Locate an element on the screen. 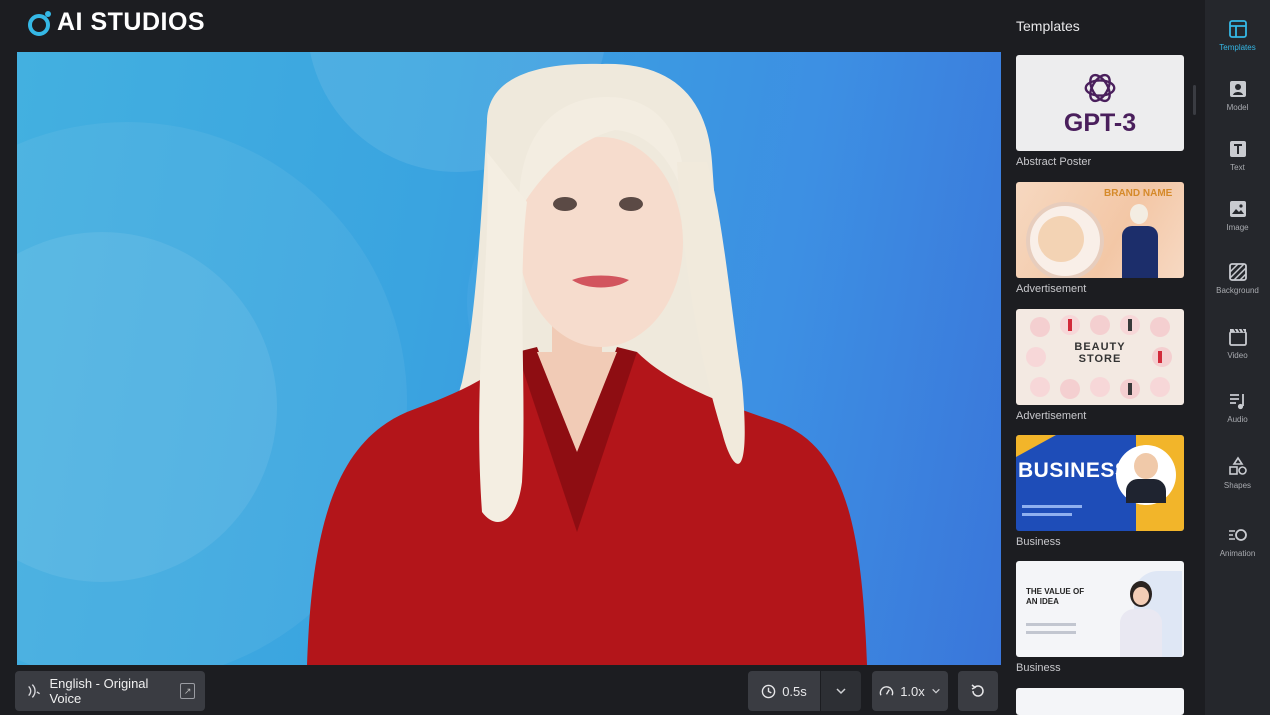  app-name: AI STUDIOS is located at coordinates (131, 22).